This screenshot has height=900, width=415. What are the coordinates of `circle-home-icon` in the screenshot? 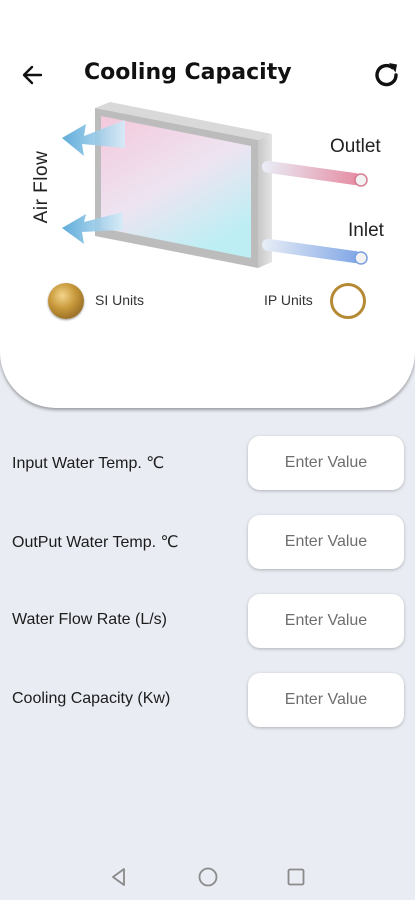 It's located at (208, 877).